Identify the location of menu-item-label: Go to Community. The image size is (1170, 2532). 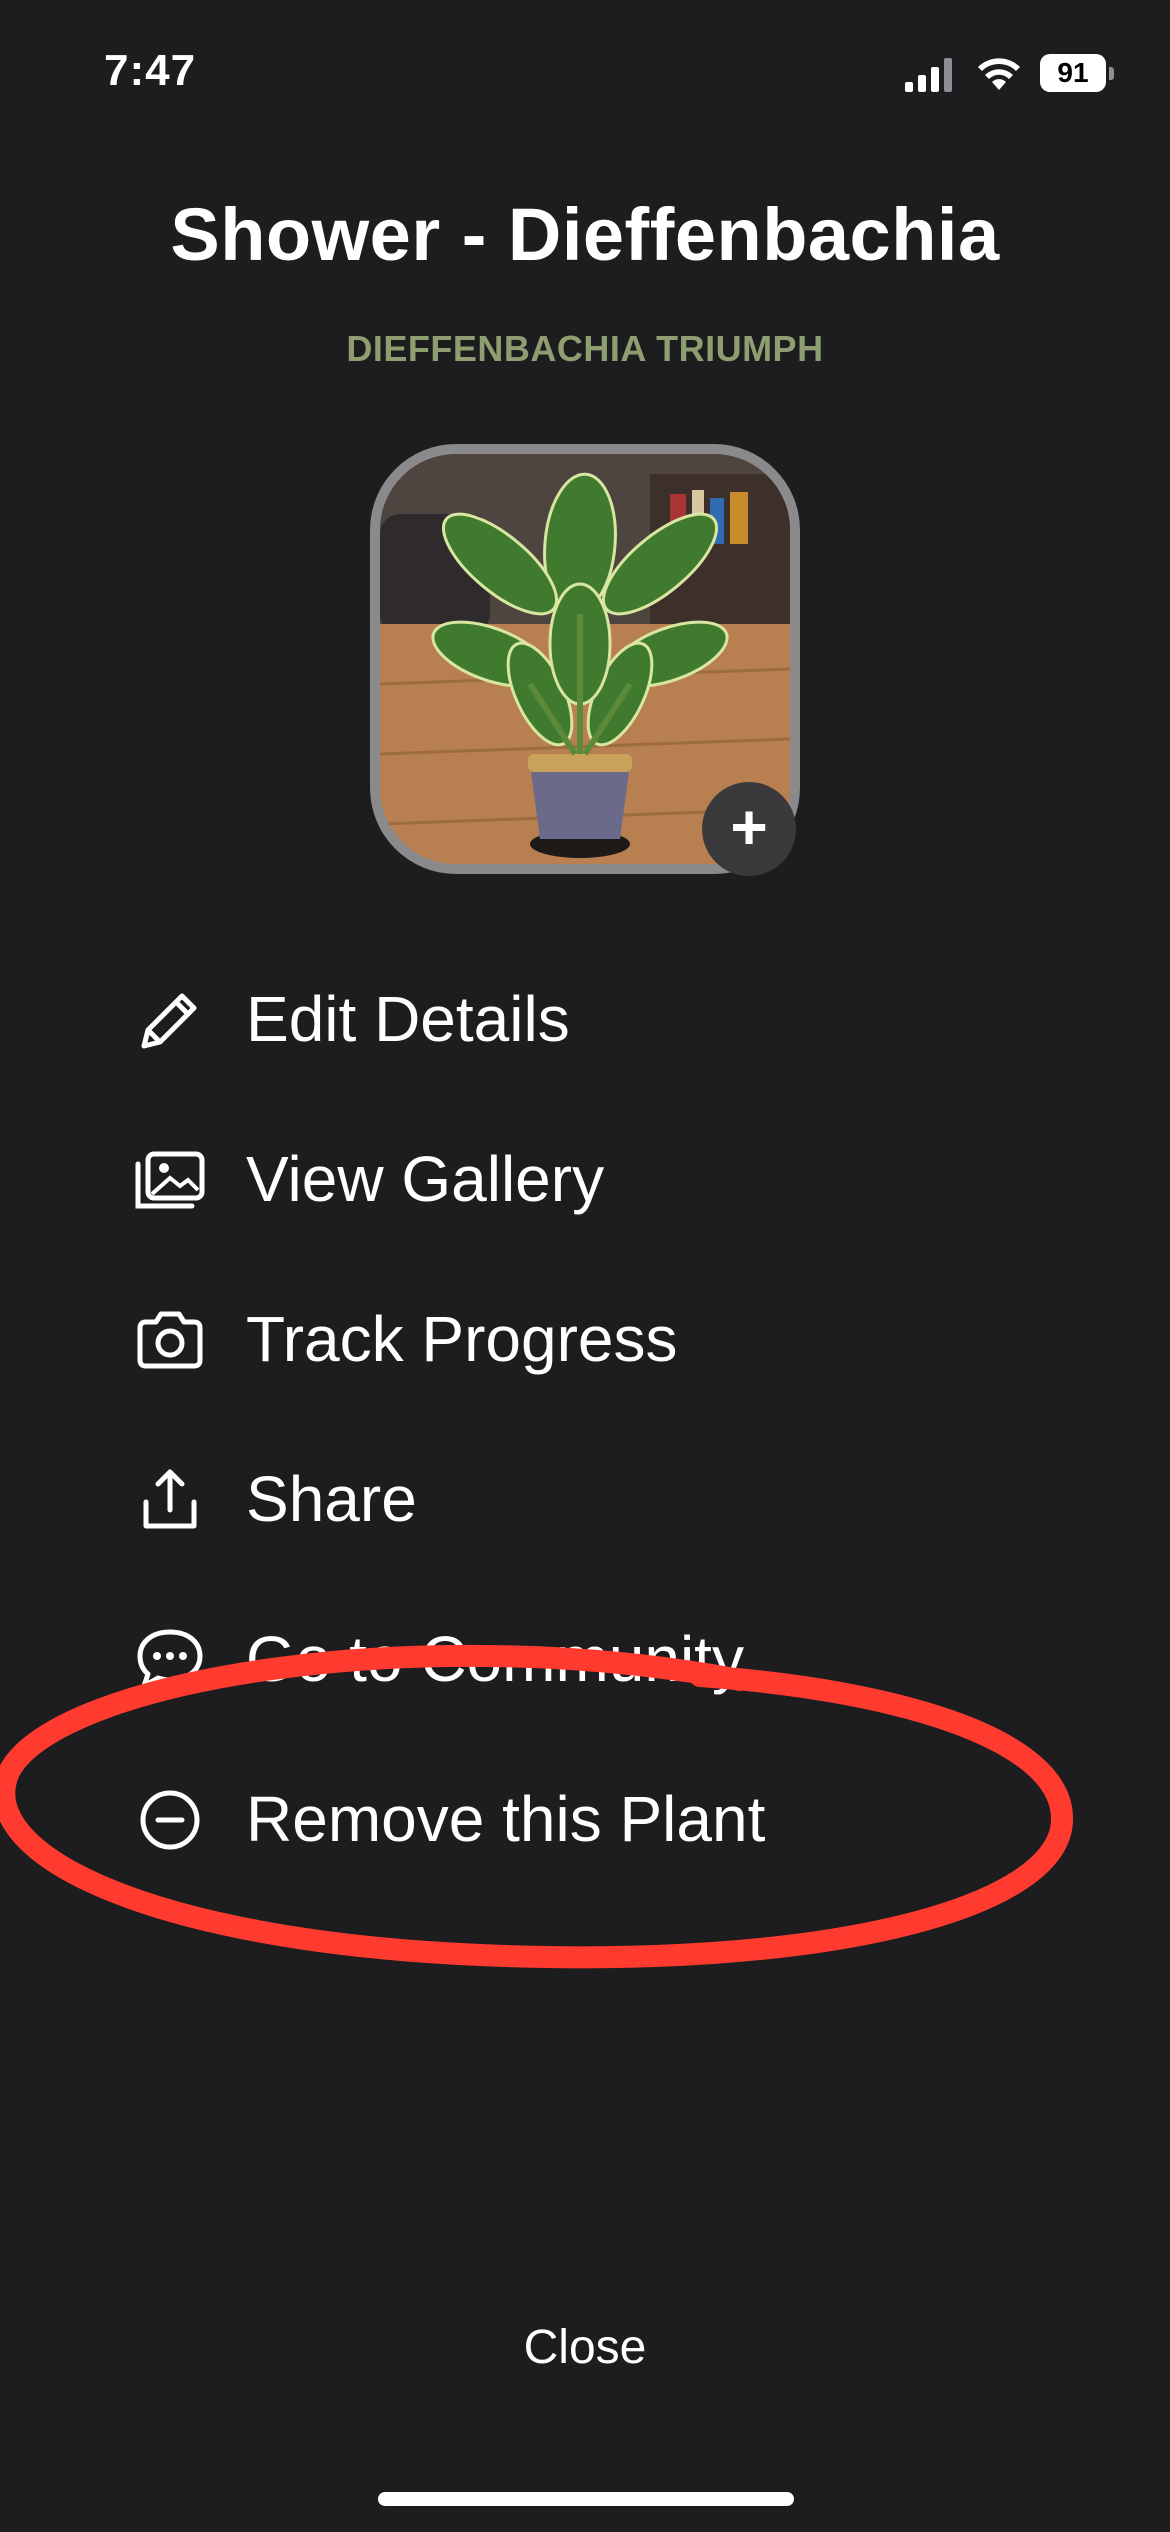
(495, 1659).